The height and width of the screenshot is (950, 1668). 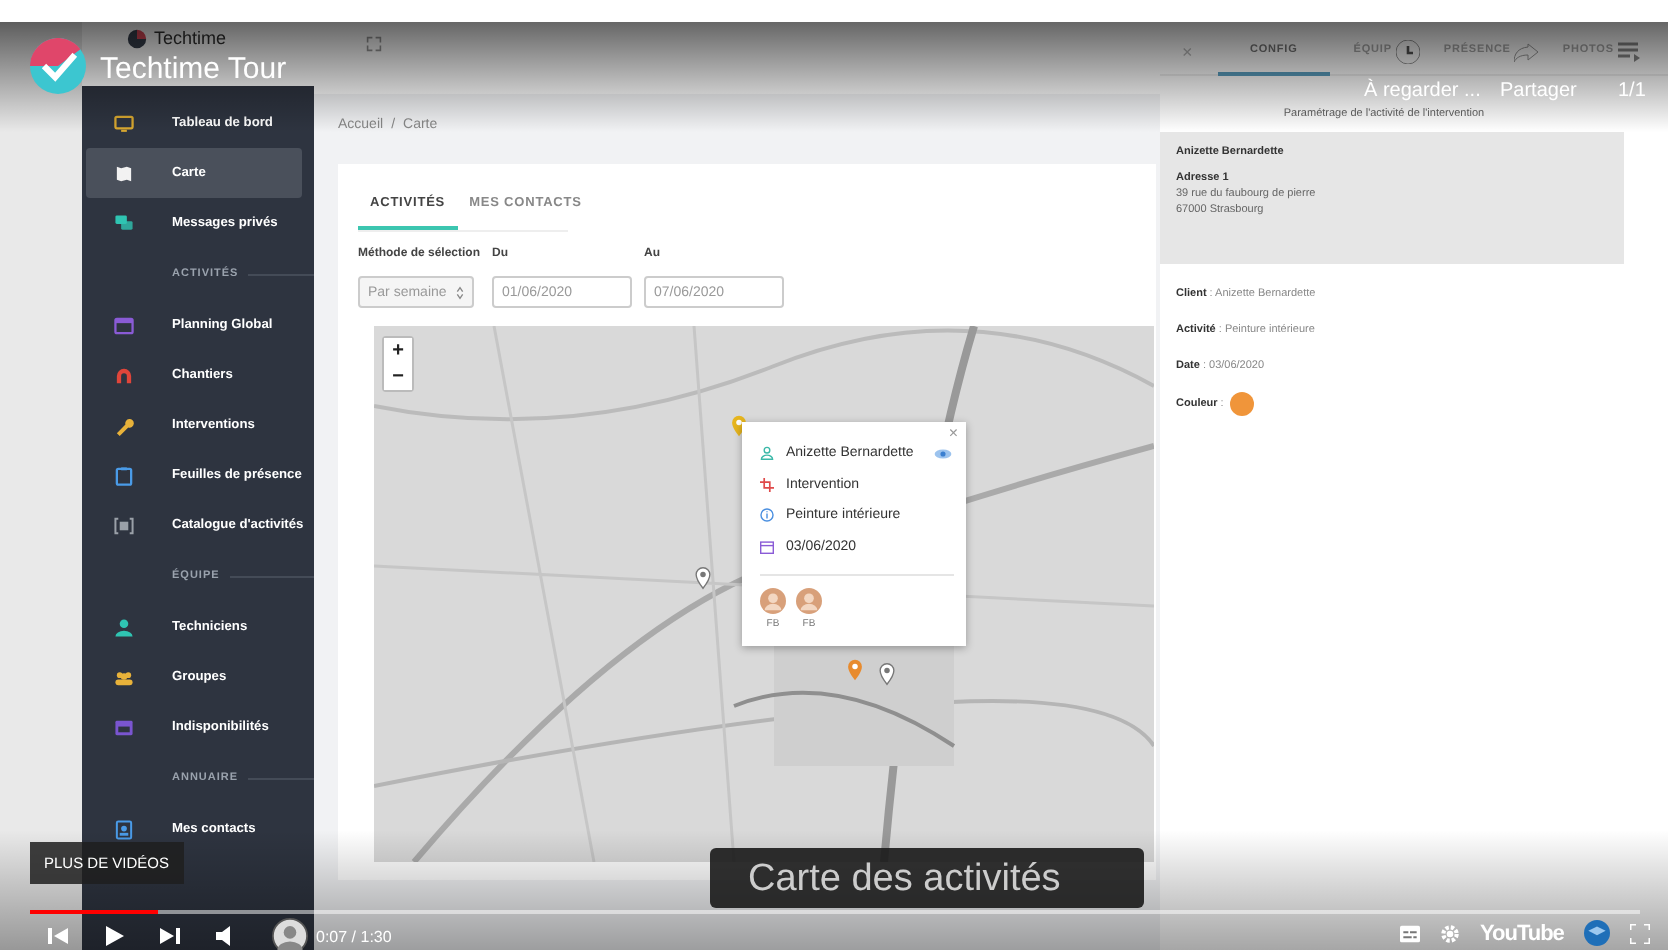 What do you see at coordinates (190, 38) in the screenshot?
I see `app-logo-text: Techtime` at bounding box center [190, 38].